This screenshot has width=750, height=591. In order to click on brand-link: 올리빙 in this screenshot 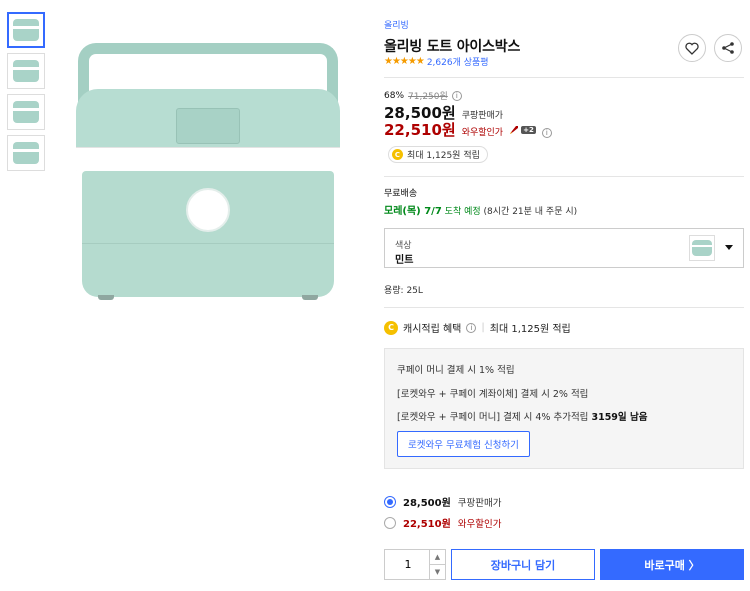, I will do `click(396, 24)`.